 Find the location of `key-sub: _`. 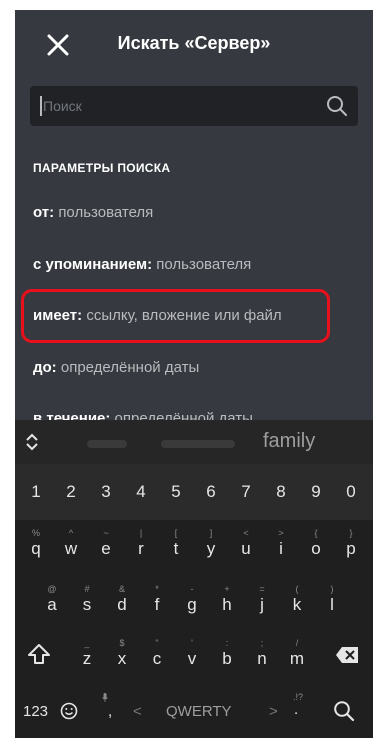

key-sub: _ is located at coordinates (87, 643).